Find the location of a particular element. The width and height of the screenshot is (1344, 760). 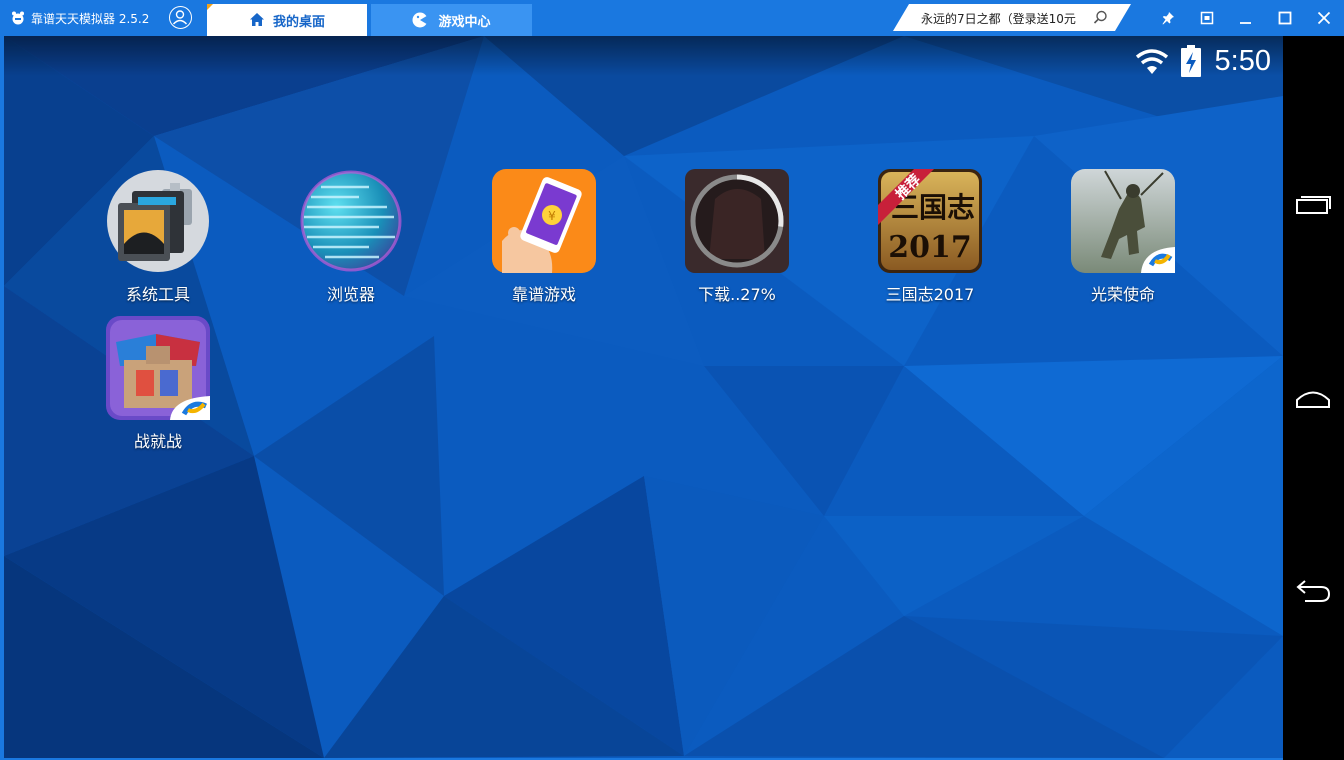

restore-window-button is located at coordinates (1207, 18).